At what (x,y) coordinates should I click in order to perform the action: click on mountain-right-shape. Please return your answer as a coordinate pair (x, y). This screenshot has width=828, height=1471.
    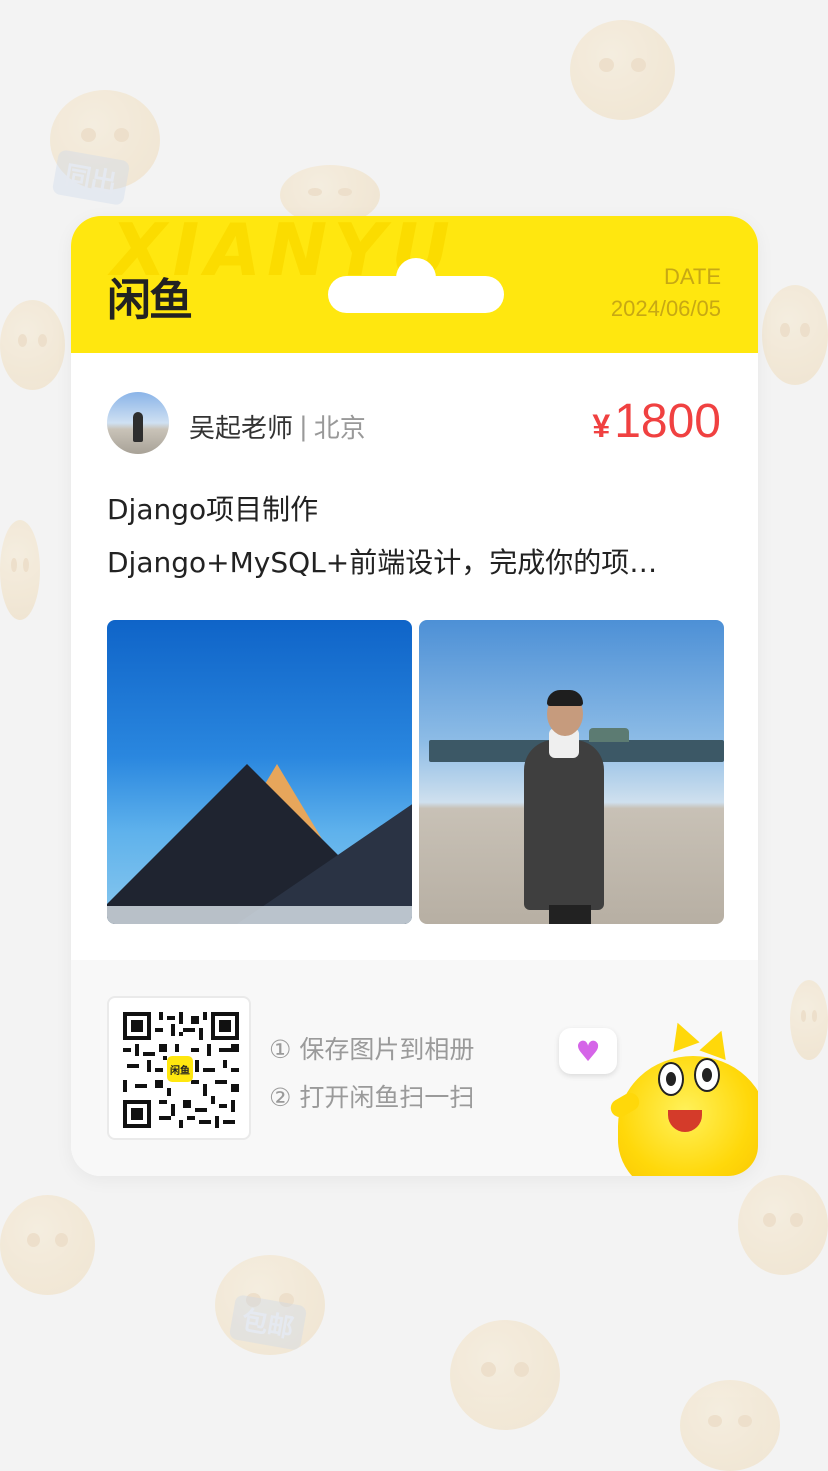
    Looking at the image, I should click on (324, 859).